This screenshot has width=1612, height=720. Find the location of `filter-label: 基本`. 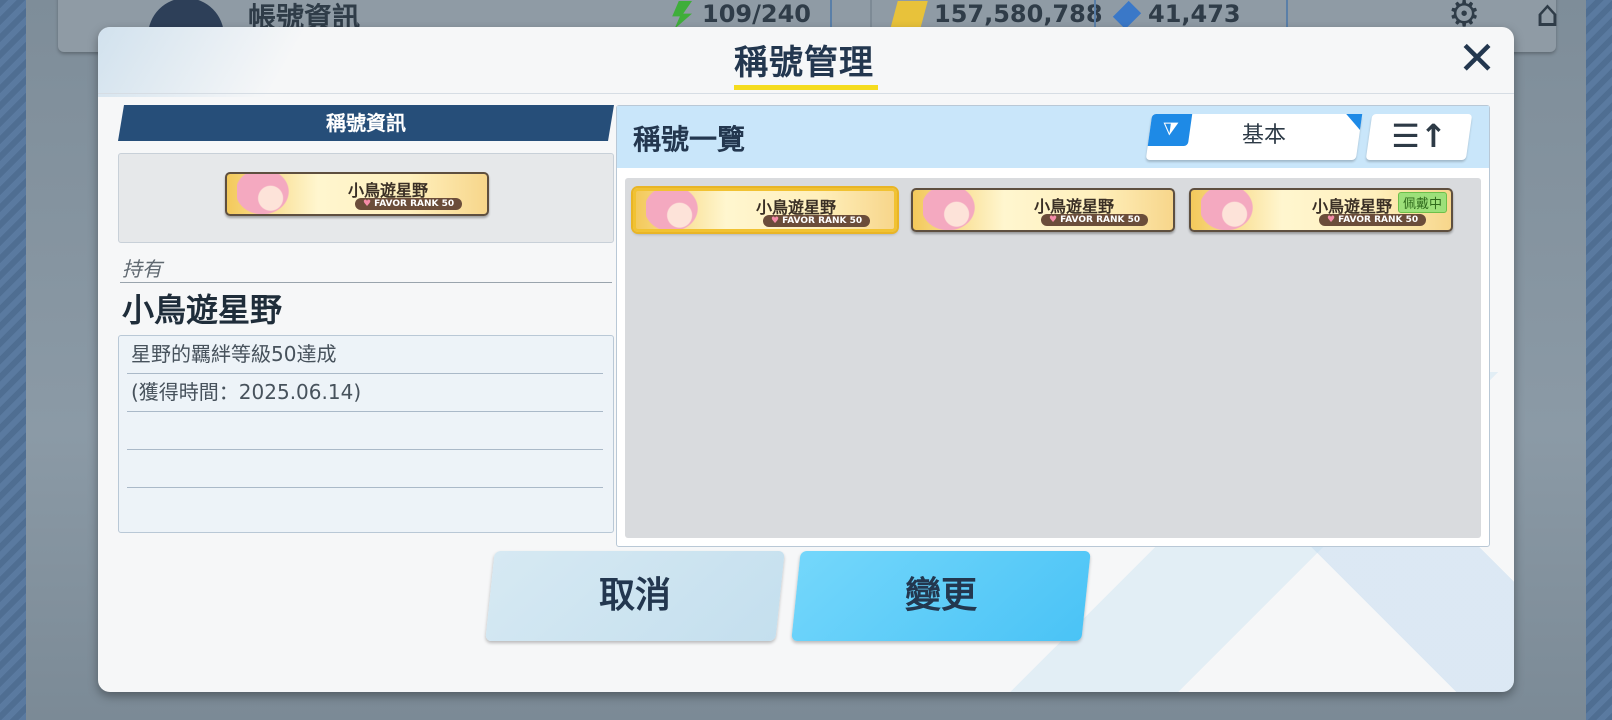

filter-label: 基本 is located at coordinates (1263, 135).